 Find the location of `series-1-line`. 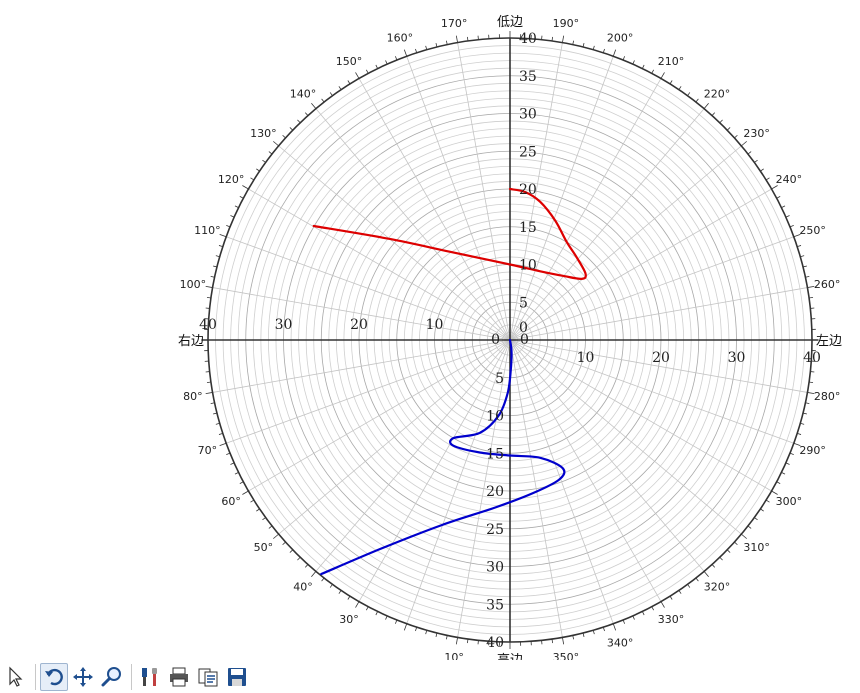

series-1-line is located at coordinates (449, 233).